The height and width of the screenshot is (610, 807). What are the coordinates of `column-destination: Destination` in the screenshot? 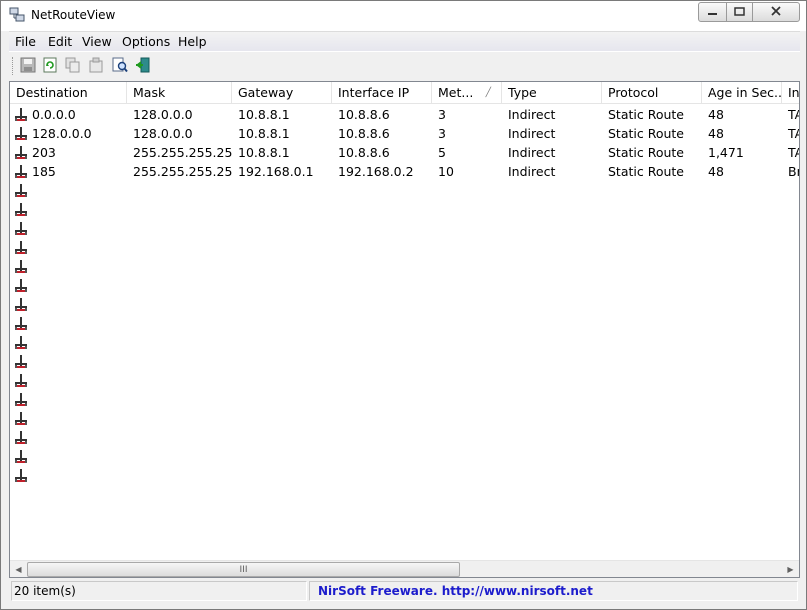 It's located at (68, 93).